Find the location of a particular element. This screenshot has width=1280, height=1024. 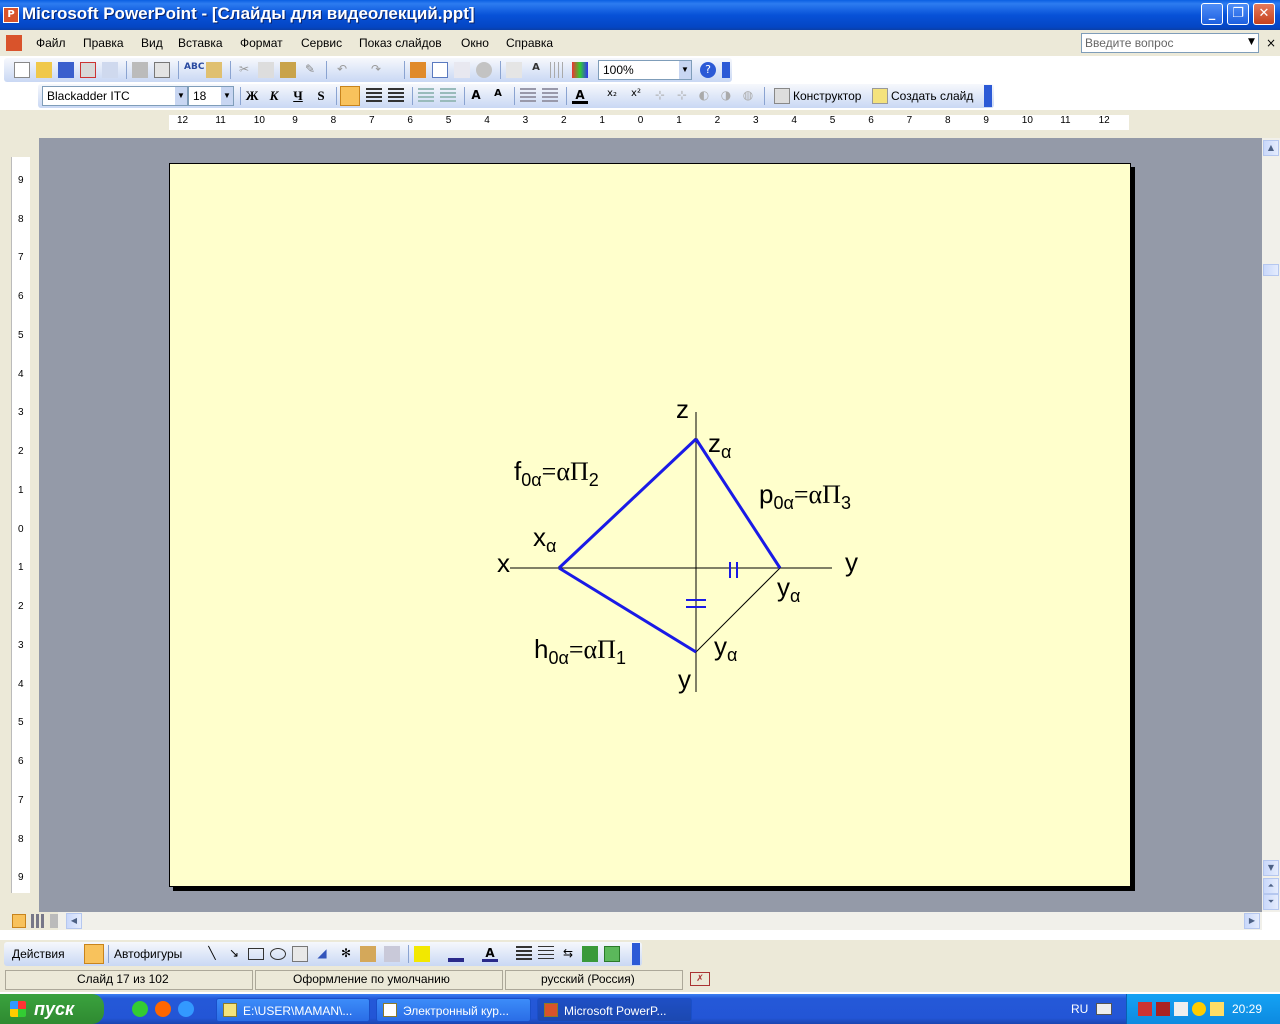

oval-icon is located at coordinates (278, 954).